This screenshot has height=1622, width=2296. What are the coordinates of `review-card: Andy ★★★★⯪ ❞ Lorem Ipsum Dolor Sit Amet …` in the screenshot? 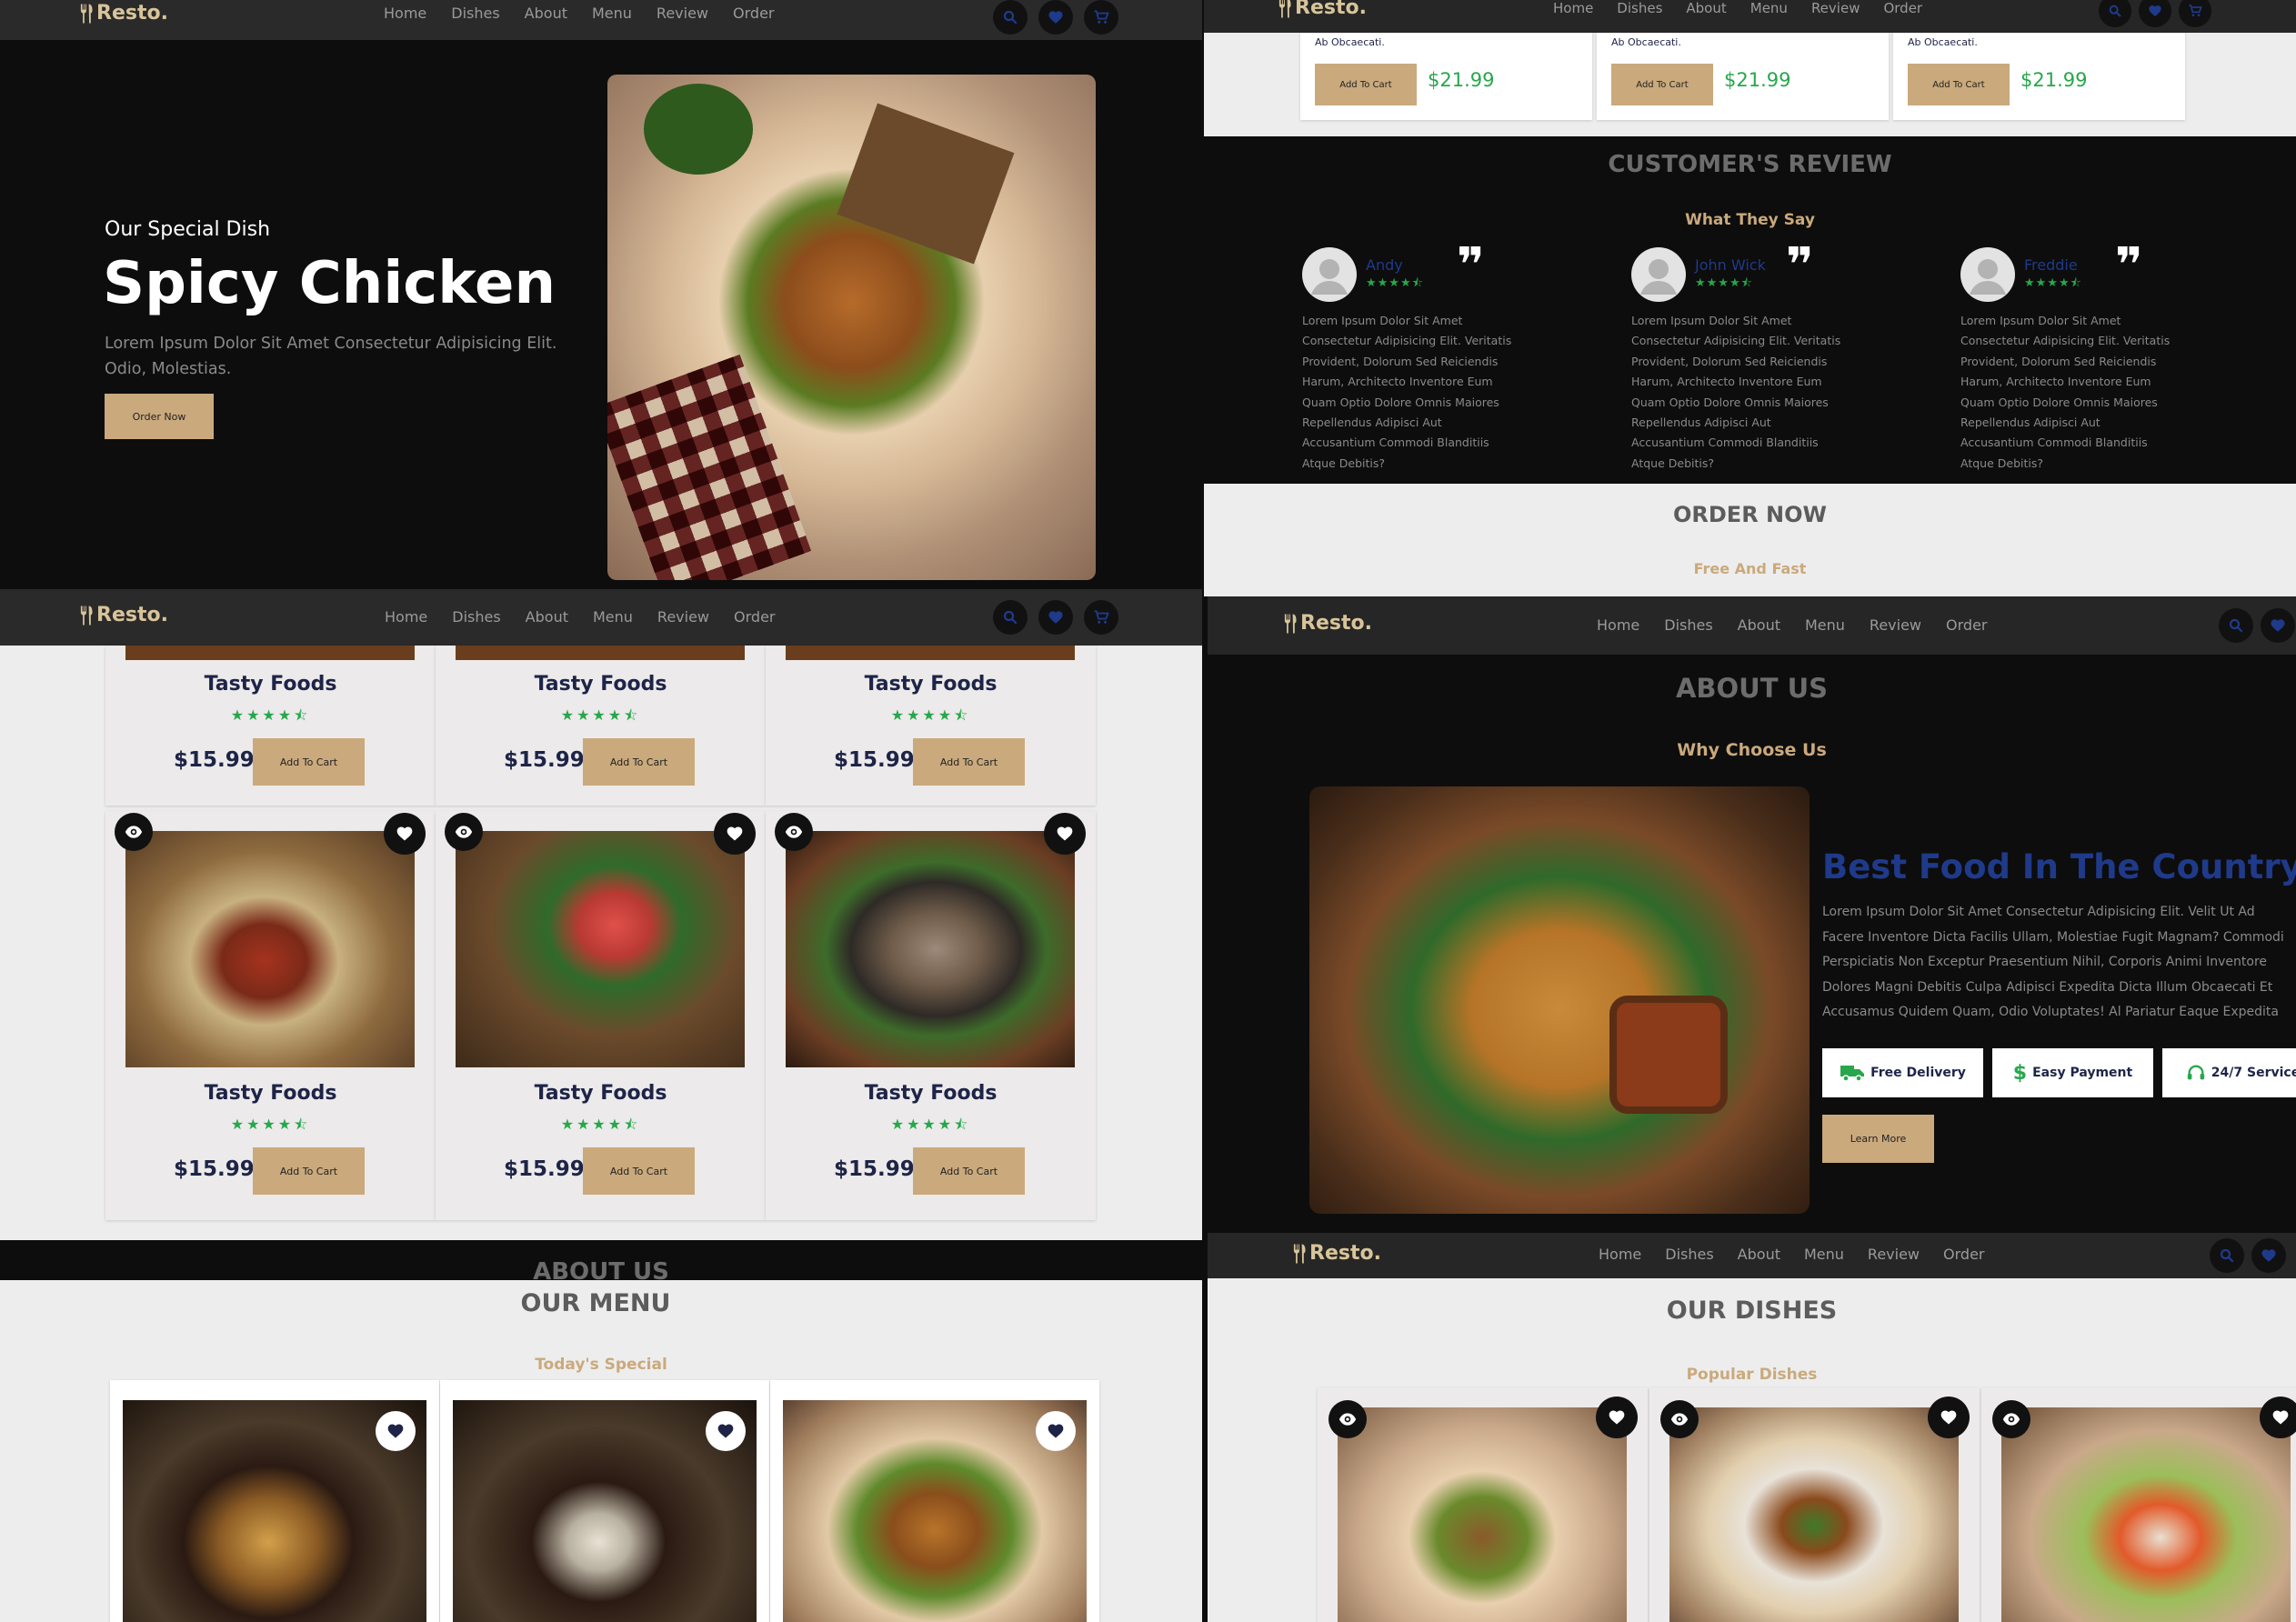 It's located at (1409, 352).